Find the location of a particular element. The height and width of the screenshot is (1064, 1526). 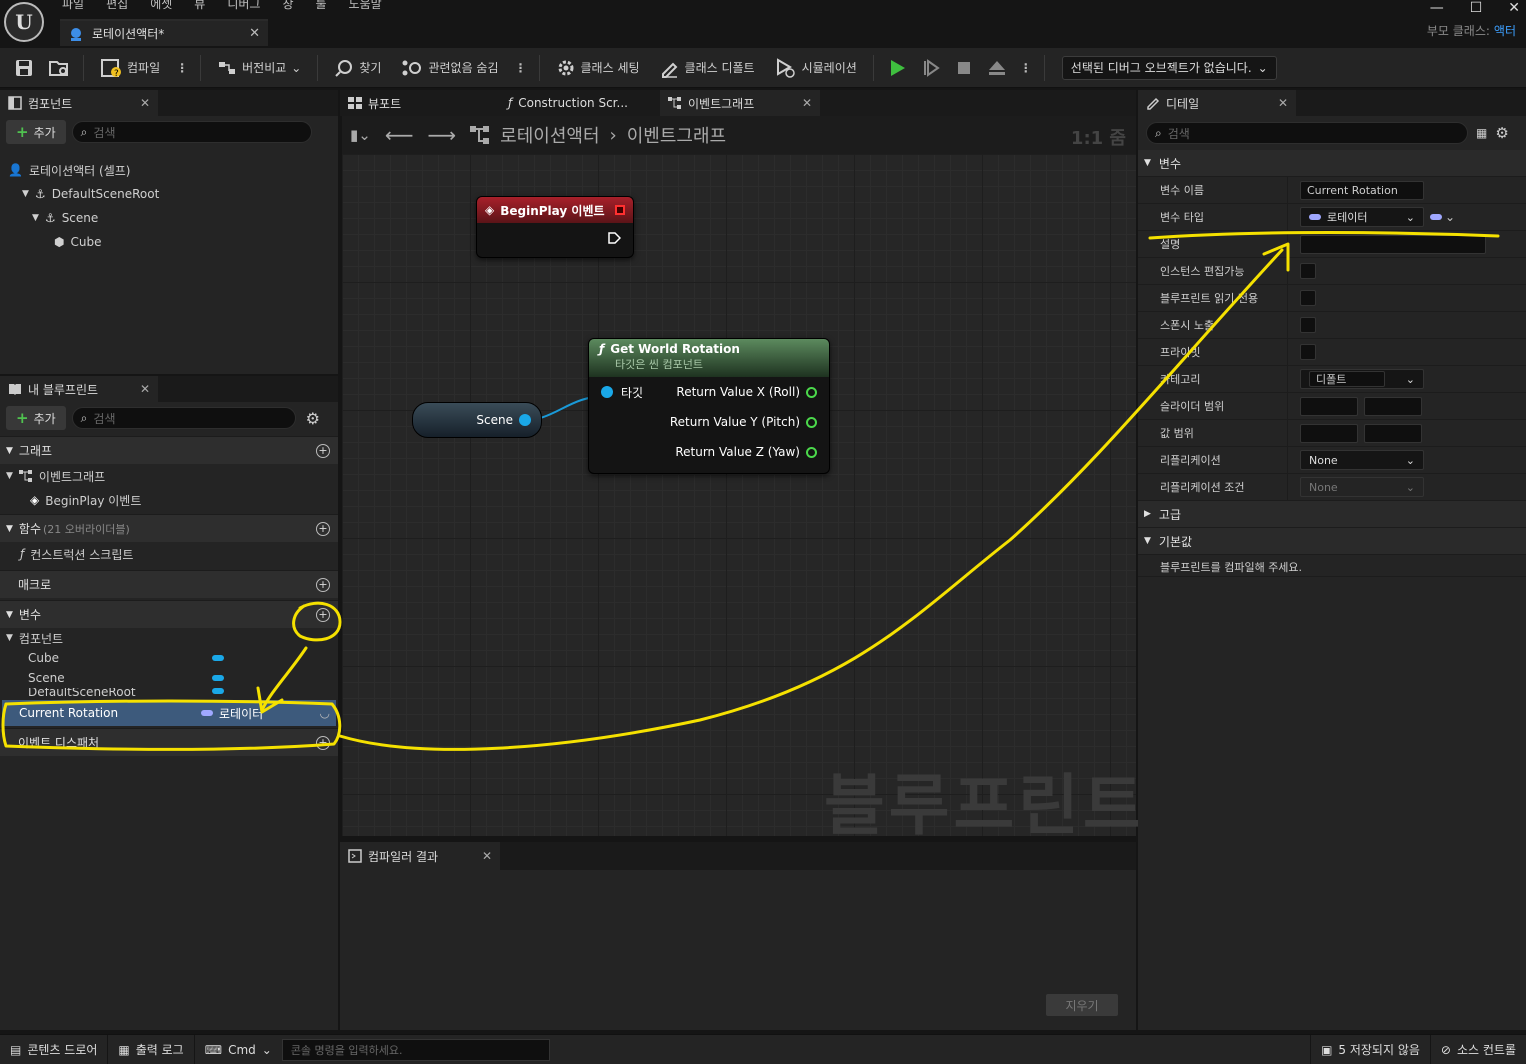

menu-item: 창 is located at coordinates (287, 6).